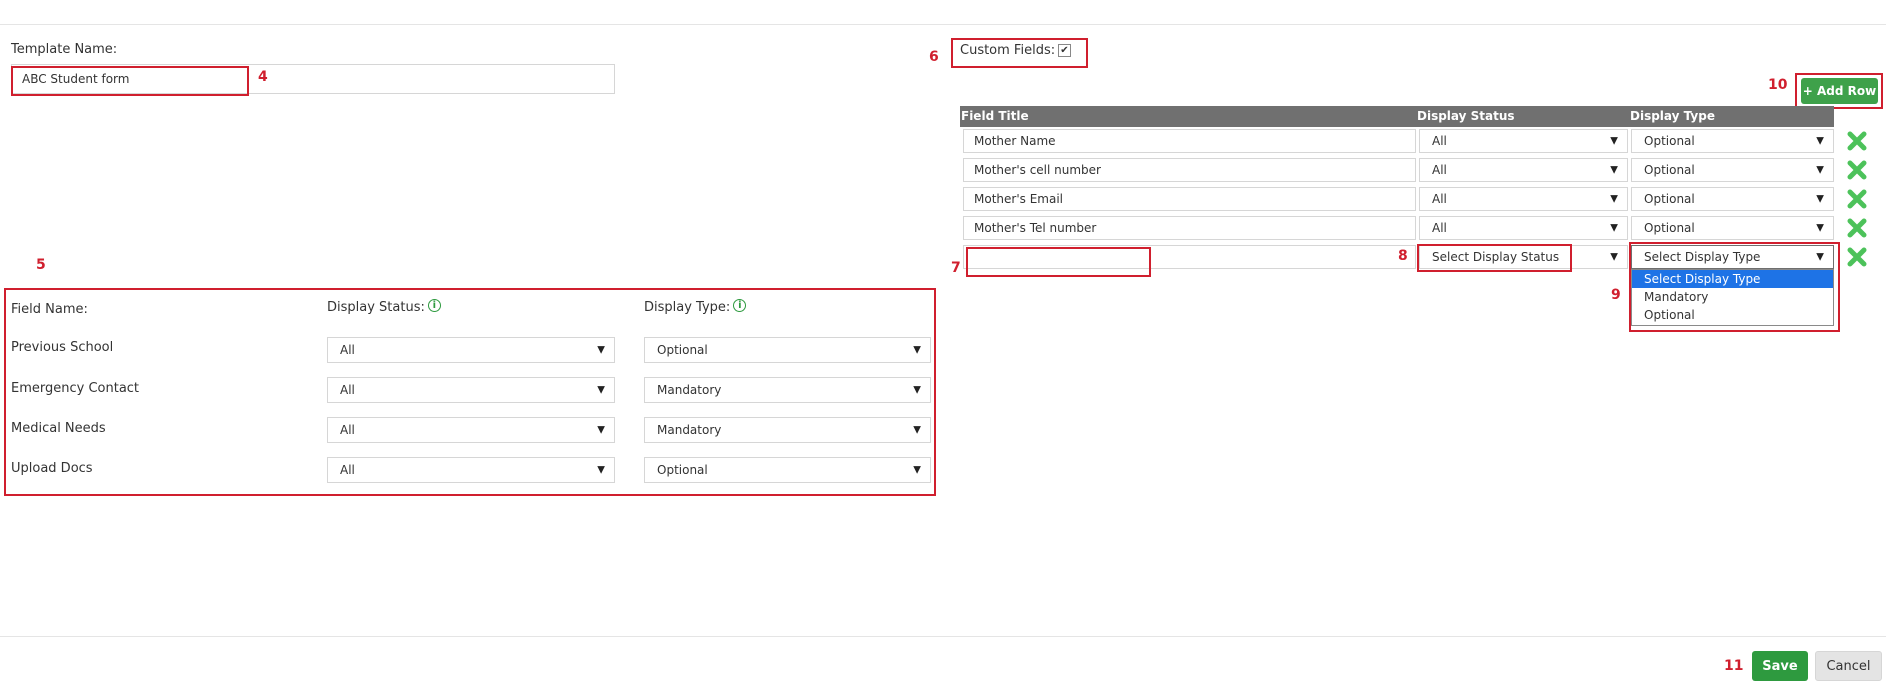 The width and height of the screenshot is (1886, 690). I want to click on field-row-name: Medical Needs, so click(58, 428).